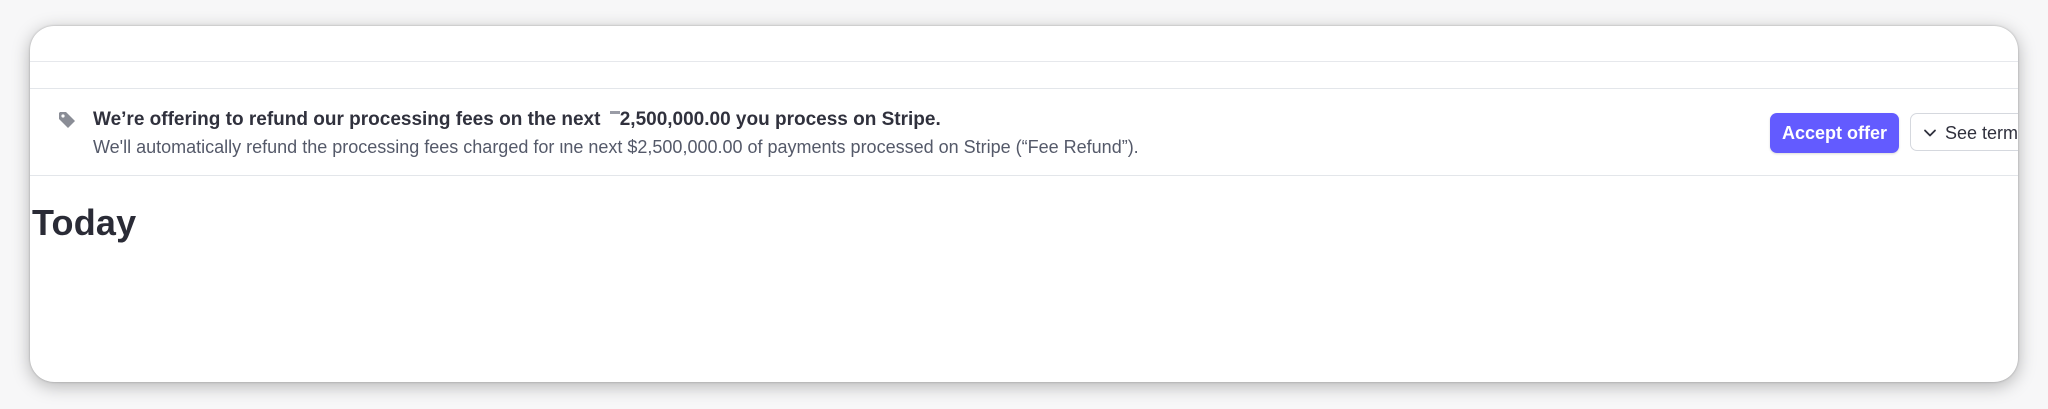  I want to click on chevron-down-icon, so click(1930, 133).